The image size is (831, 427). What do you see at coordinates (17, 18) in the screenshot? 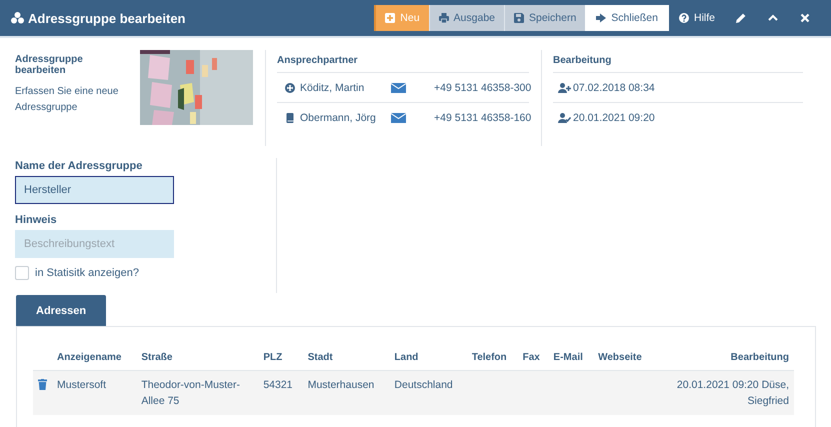
I see `group-icon` at bounding box center [17, 18].